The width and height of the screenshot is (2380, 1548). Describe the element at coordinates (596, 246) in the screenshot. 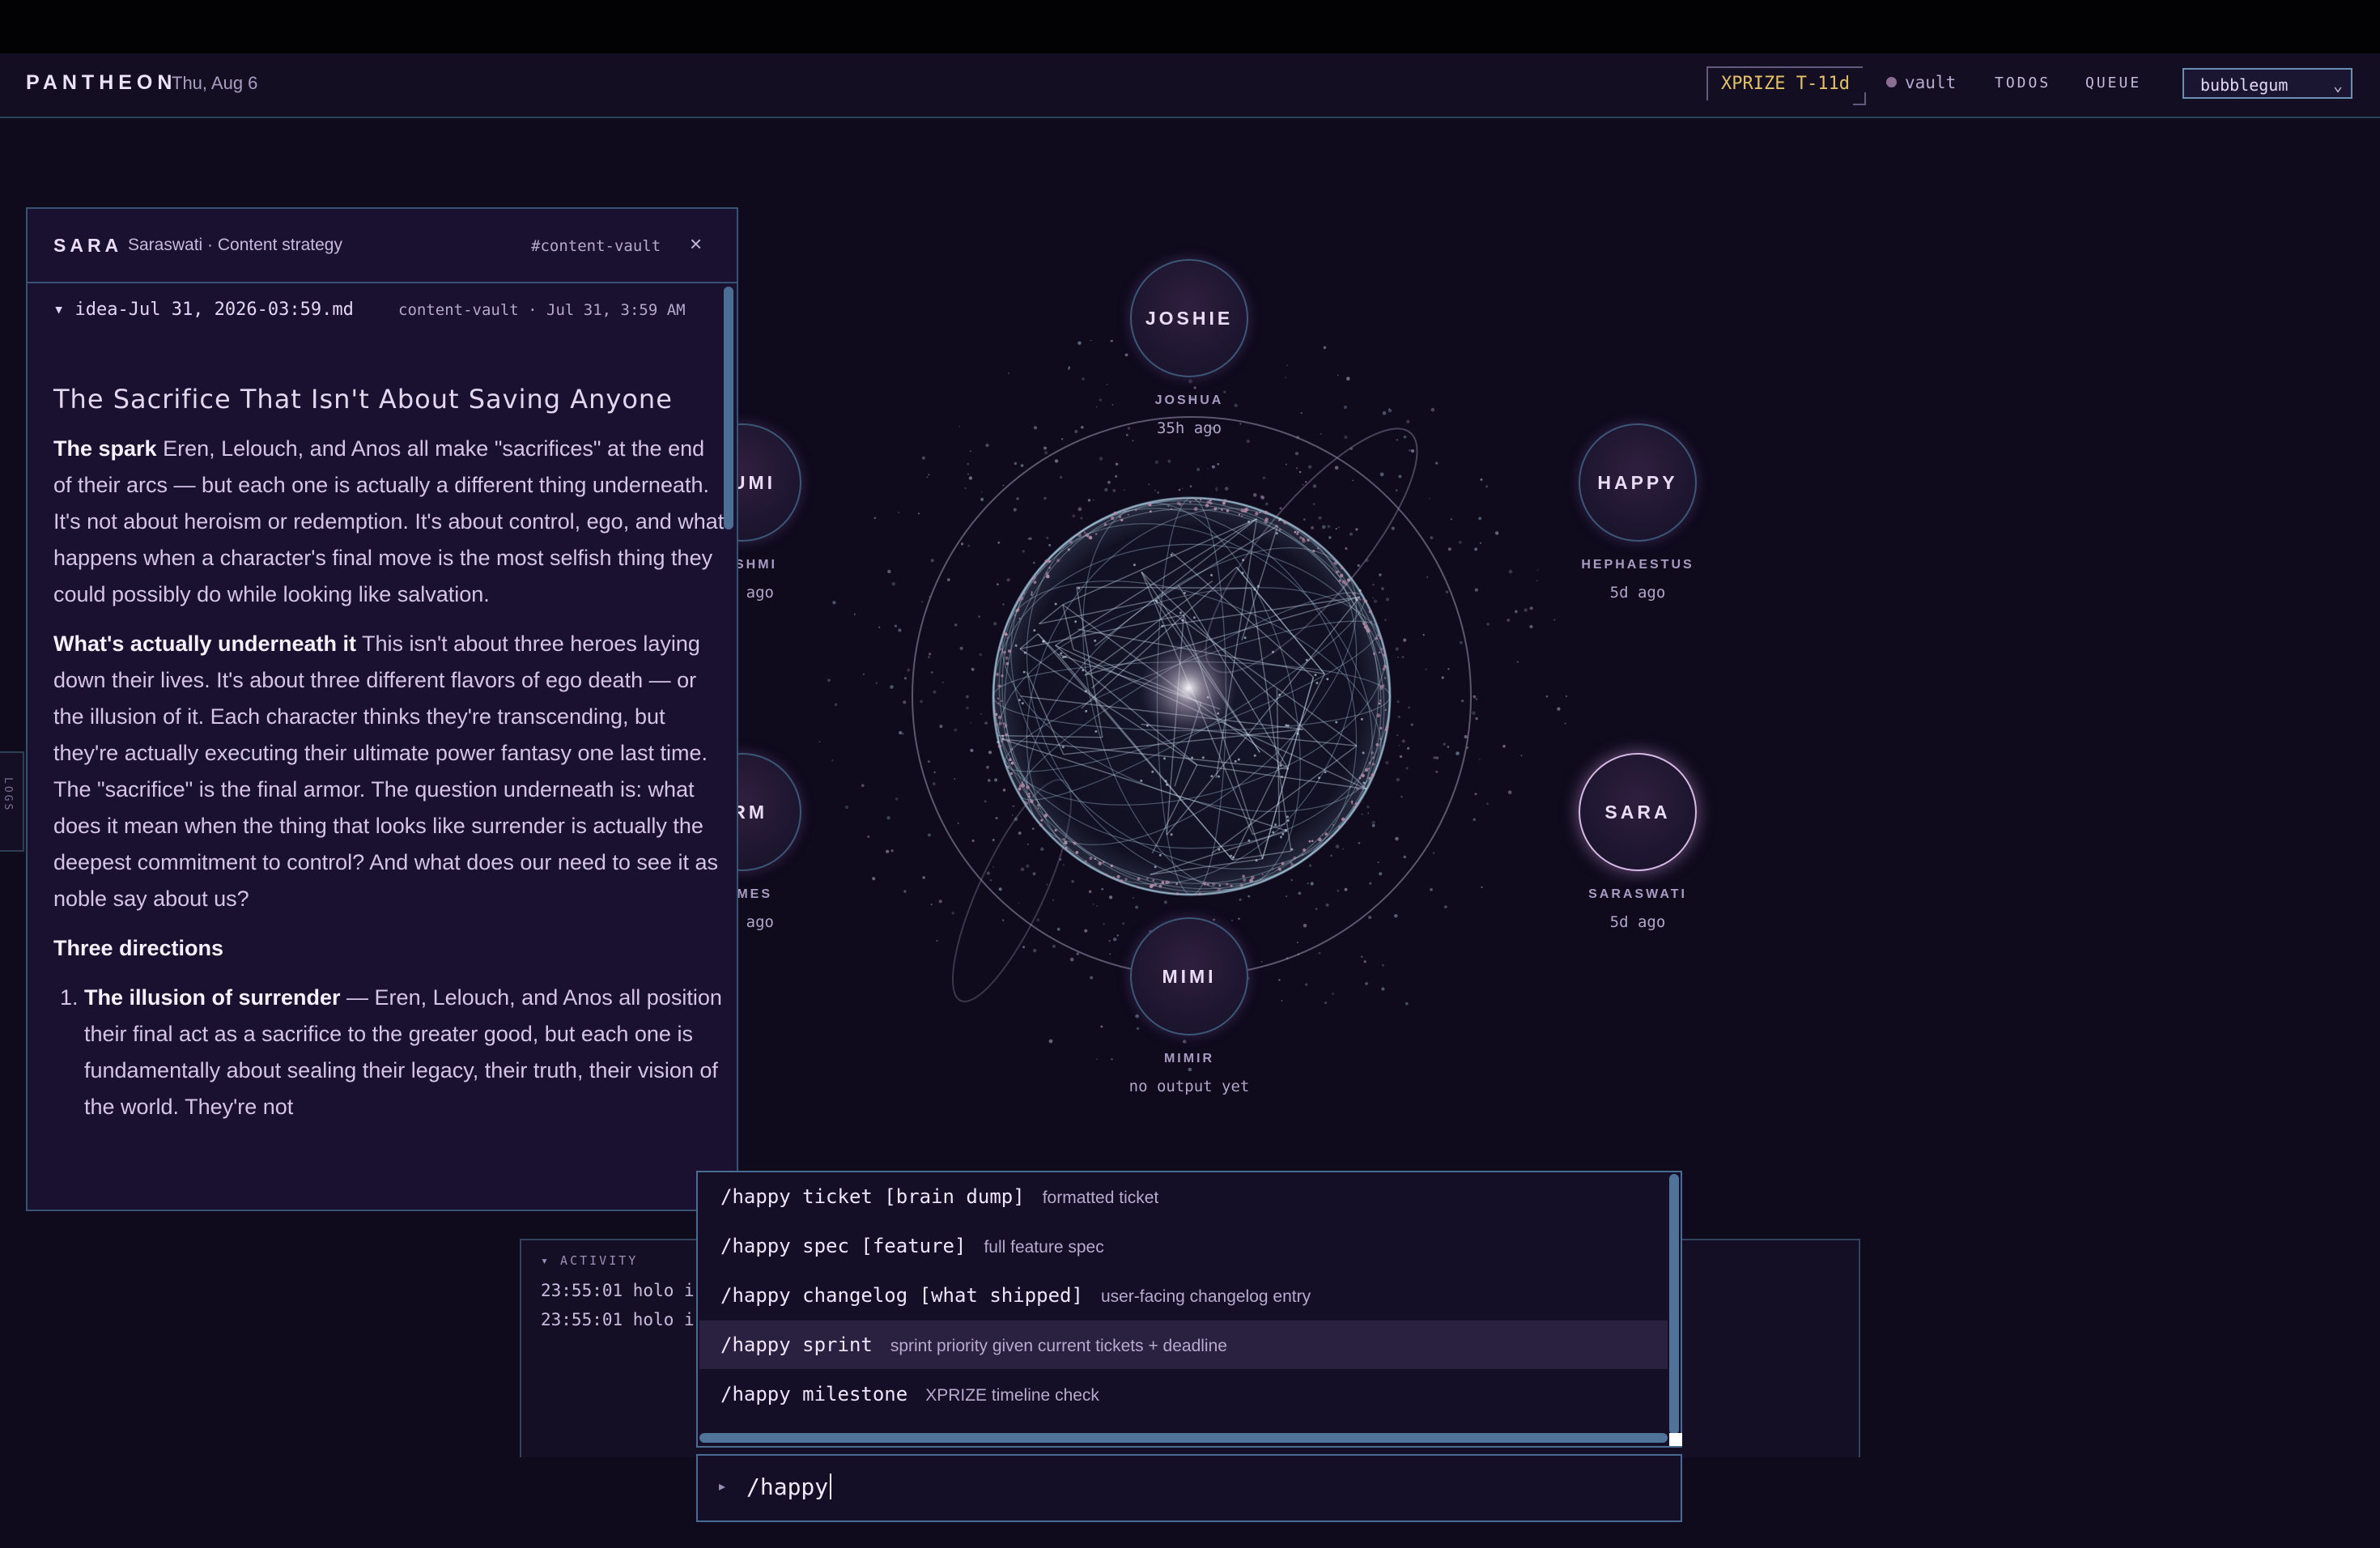

I see `document-channel-link: #content-vault` at that location.